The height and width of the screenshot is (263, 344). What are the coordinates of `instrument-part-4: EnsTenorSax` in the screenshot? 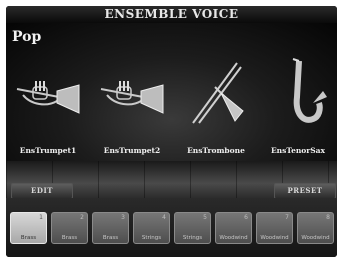 It's located at (298, 106).